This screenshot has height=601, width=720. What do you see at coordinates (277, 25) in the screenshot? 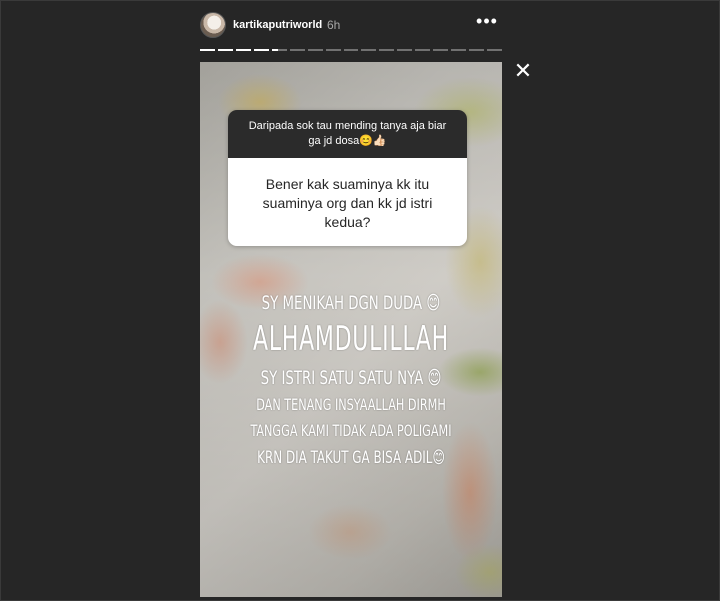
I see `username-link: kartikaputriworld` at bounding box center [277, 25].